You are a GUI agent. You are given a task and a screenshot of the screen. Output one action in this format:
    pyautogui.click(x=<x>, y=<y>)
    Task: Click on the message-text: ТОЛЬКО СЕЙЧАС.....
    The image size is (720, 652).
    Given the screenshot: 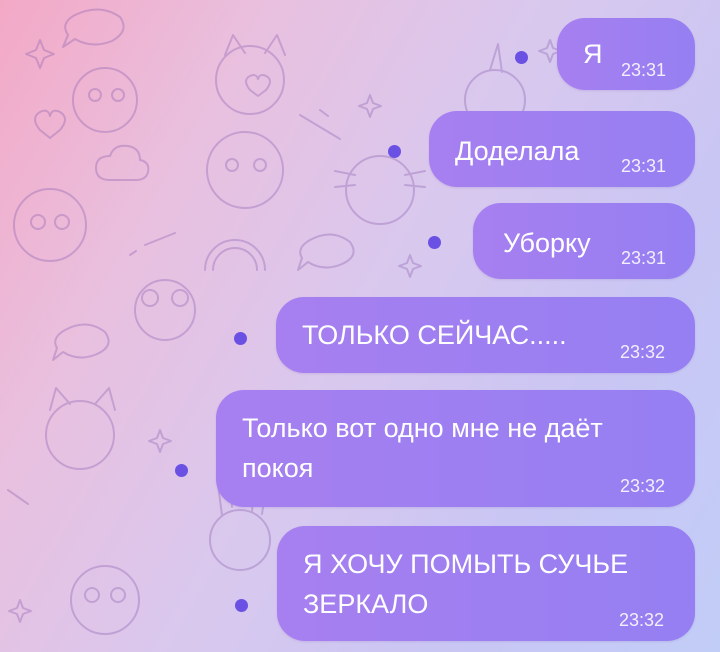 What is the action you would take?
    pyautogui.click(x=434, y=335)
    